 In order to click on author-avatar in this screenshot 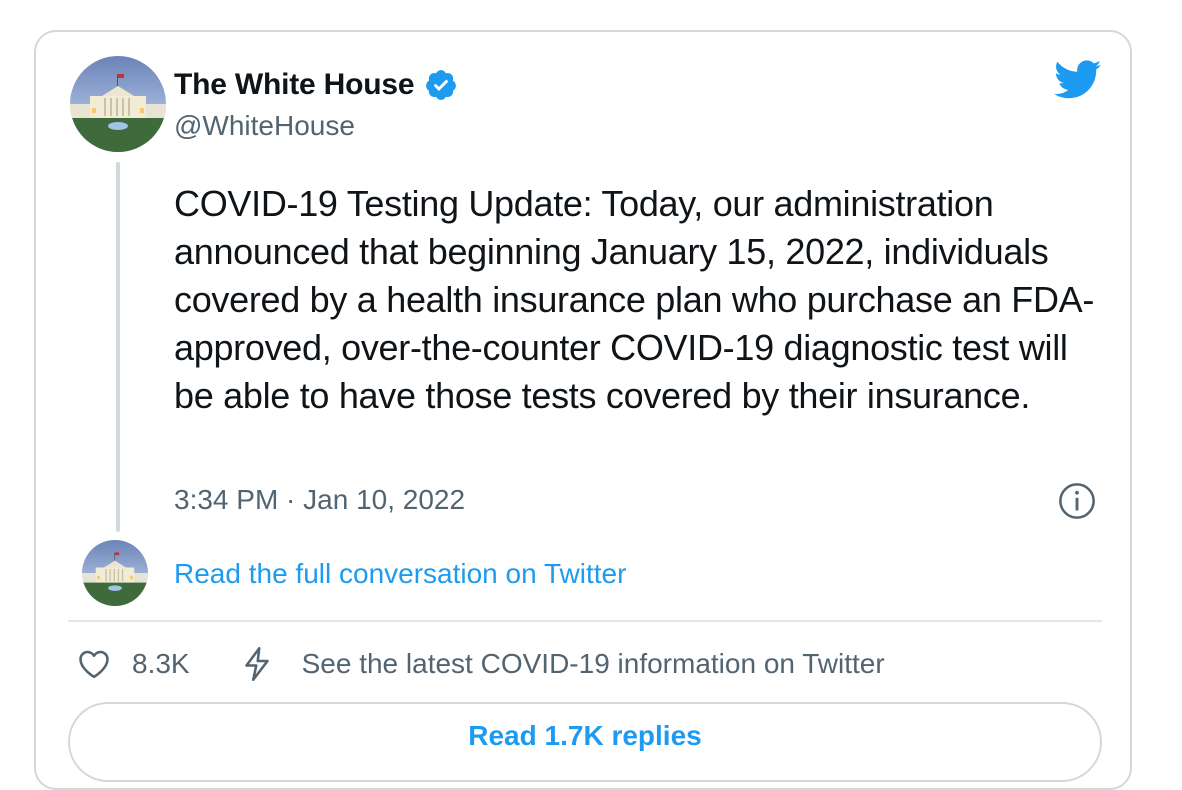, I will do `click(118, 104)`.